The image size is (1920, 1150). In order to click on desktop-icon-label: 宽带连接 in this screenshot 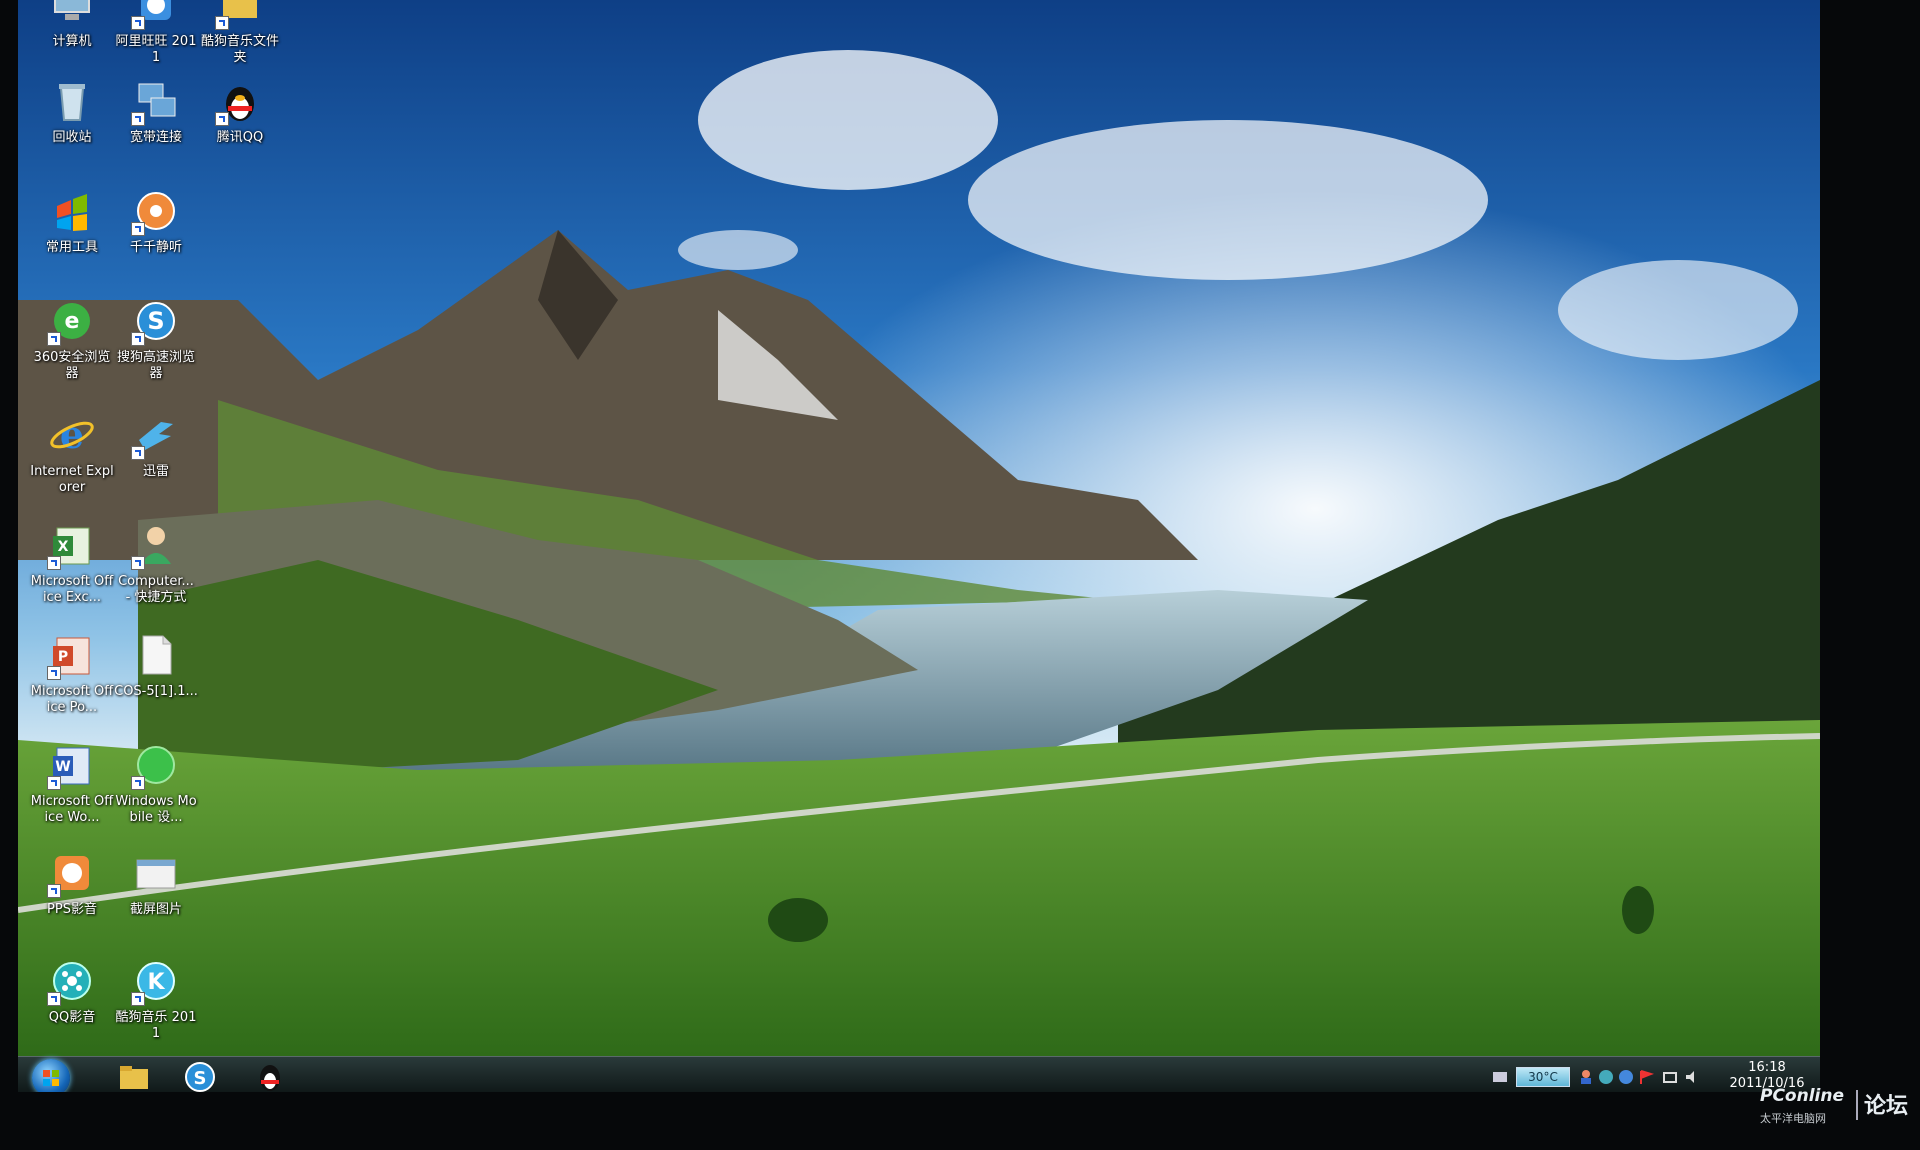, I will do `click(155, 137)`.